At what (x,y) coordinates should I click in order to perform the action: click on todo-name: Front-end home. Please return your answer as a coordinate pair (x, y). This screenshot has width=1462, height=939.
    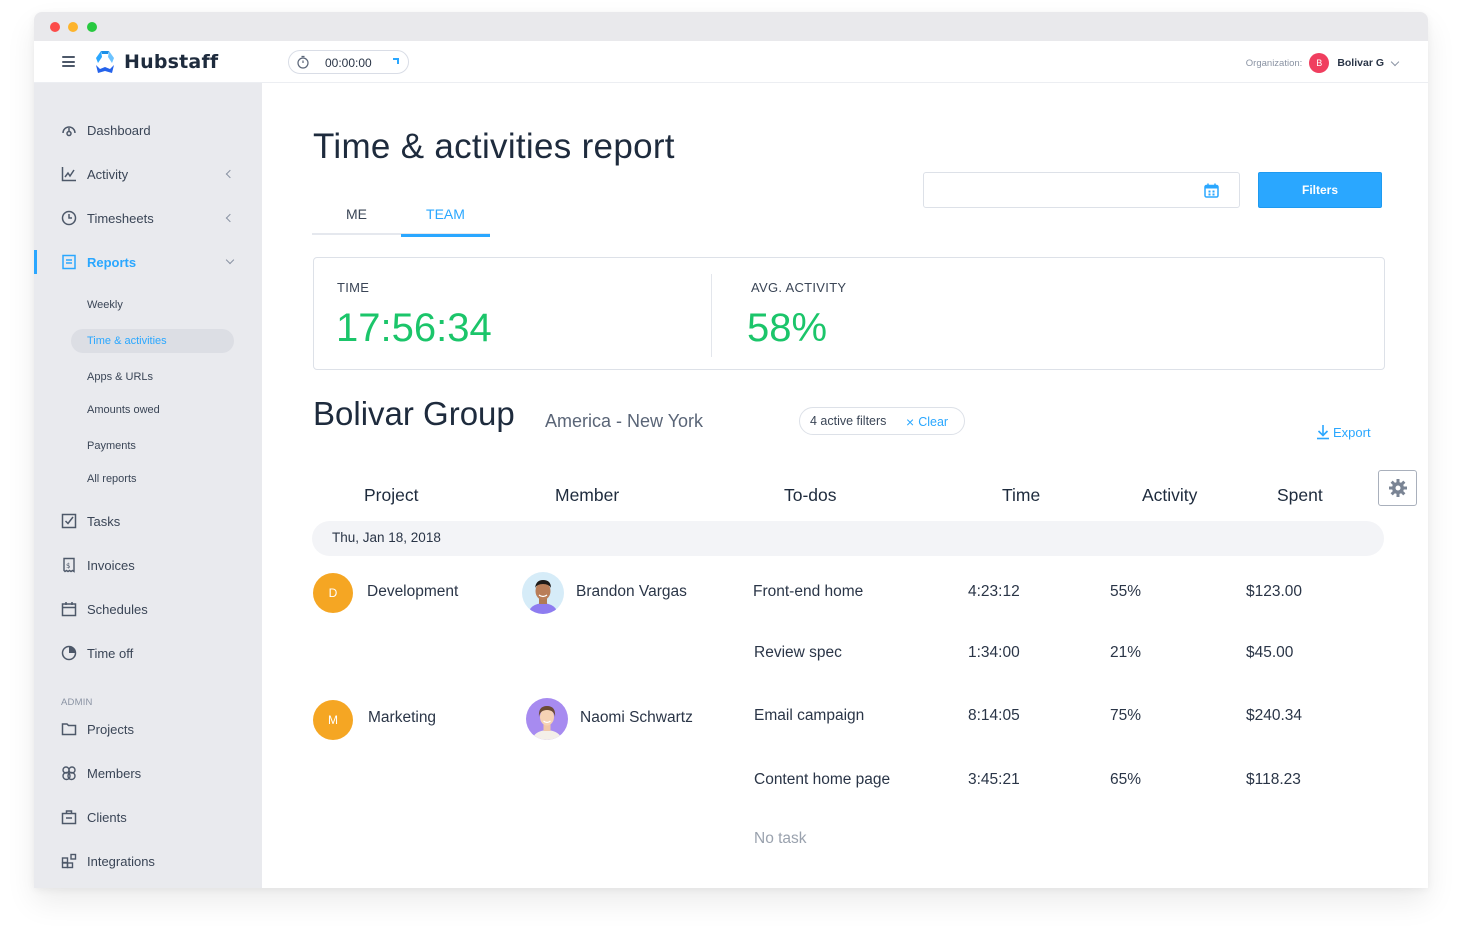
    Looking at the image, I should click on (808, 592).